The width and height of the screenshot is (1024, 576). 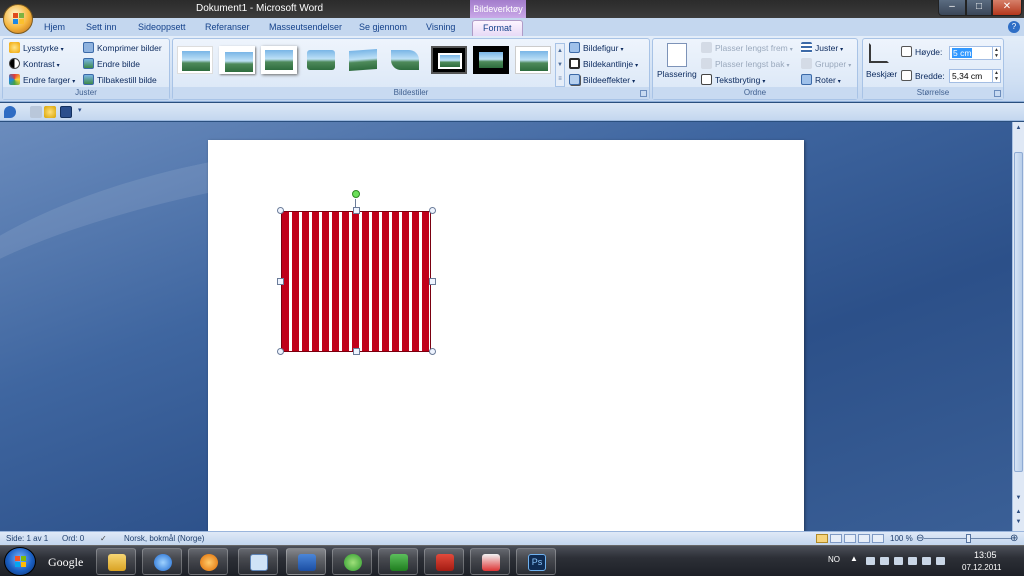 What do you see at coordinates (602, 80) in the screenshot?
I see `picture-effects-button: Bildeeffekter ▾` at bounding box center [602, 80].